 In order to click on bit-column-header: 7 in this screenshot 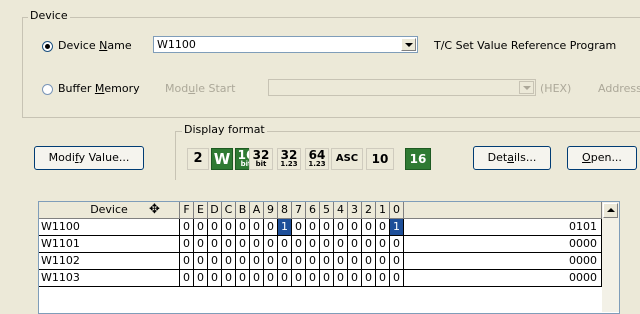, I will do `click(299, 210)`.